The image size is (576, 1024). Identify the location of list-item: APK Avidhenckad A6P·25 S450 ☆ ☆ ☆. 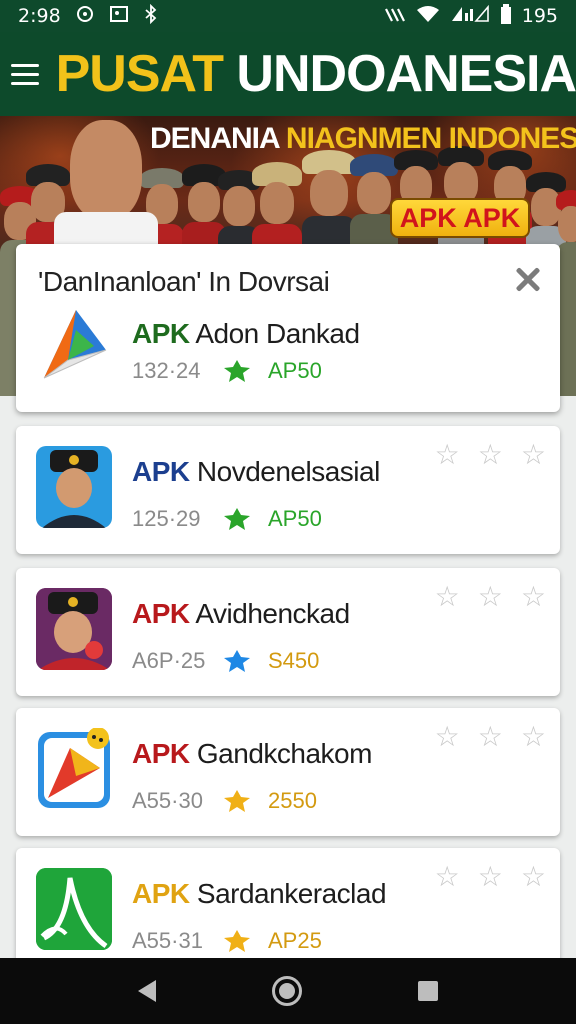
(288, 632).